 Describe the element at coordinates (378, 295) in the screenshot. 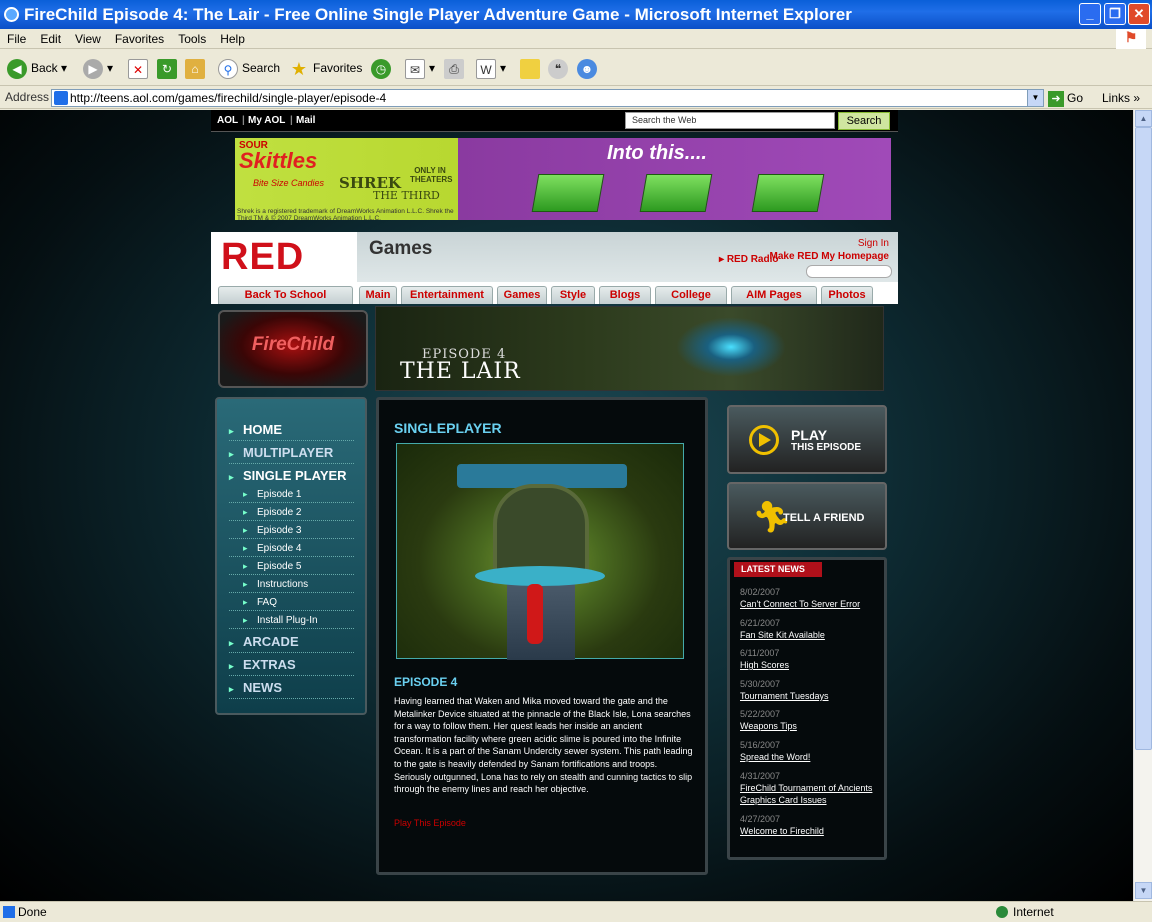

I see `tab-main: Main` at that location.